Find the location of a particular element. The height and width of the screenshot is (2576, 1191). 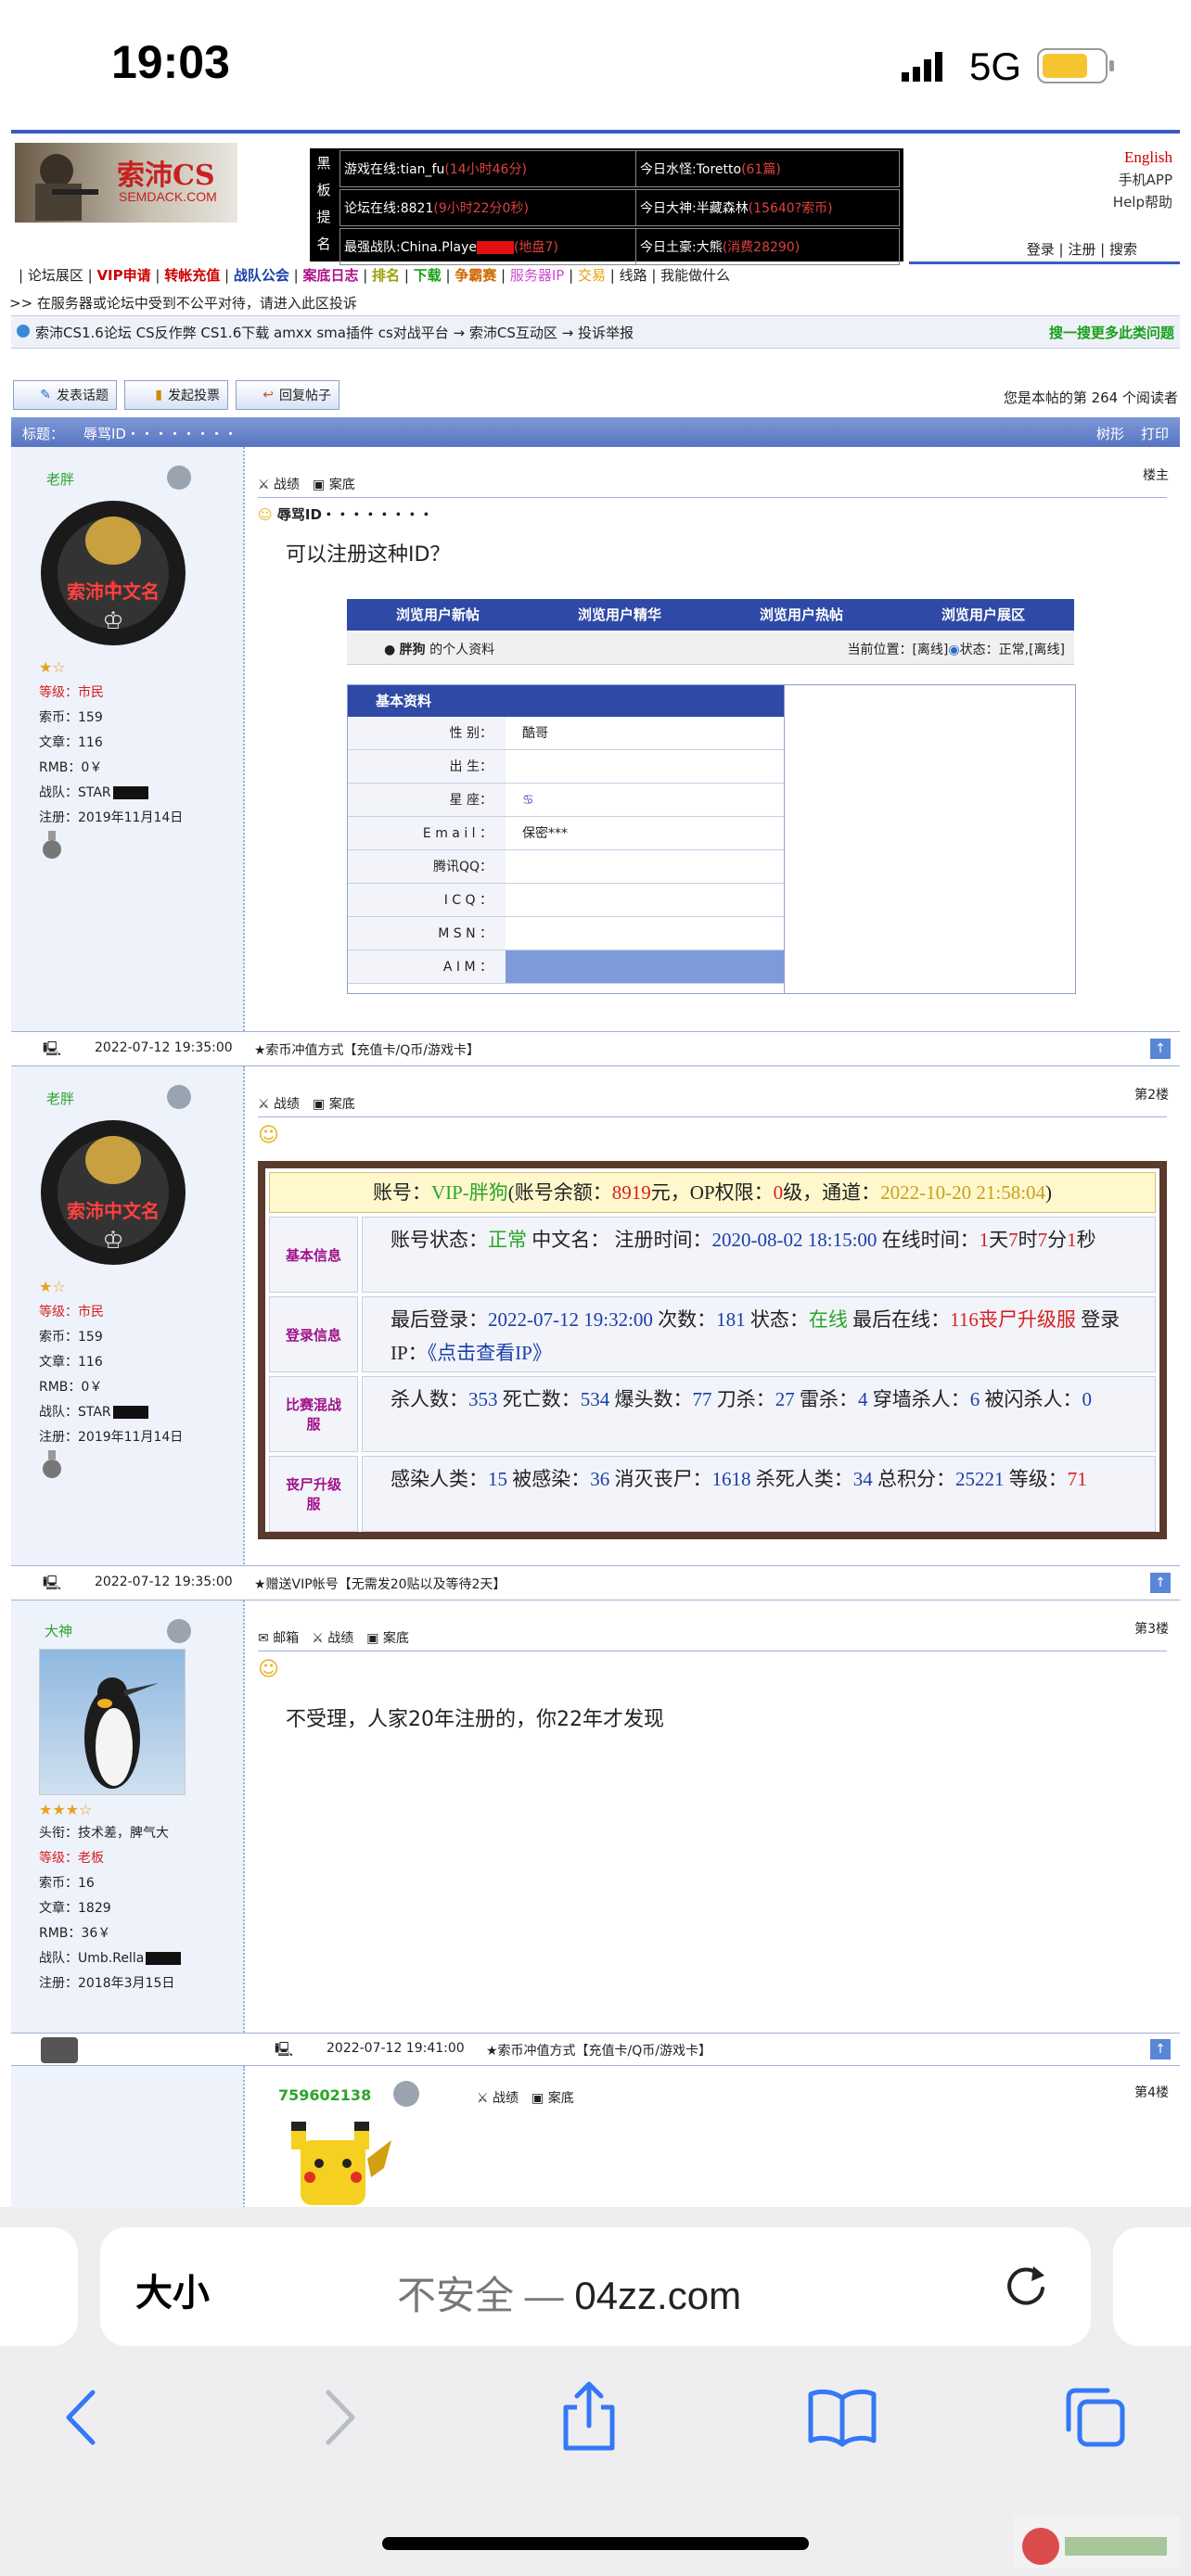

board-cell: 论坛在线:8821 is located at coordinates (388, 208).